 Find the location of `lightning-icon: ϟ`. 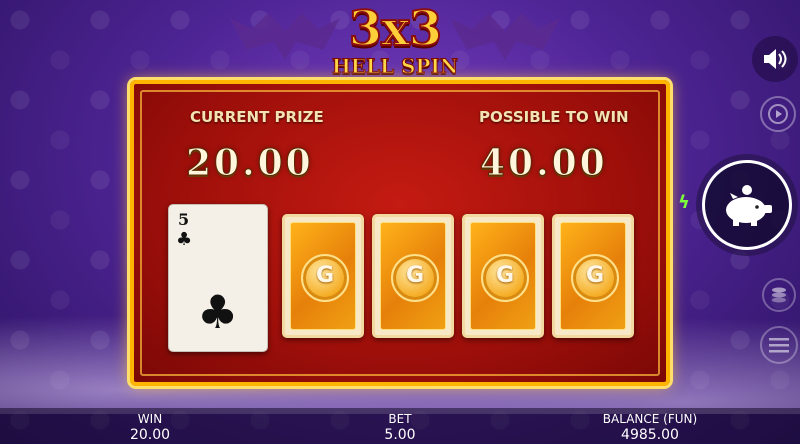

lightning-icon: ϟ is located at coordinates (684, 202).